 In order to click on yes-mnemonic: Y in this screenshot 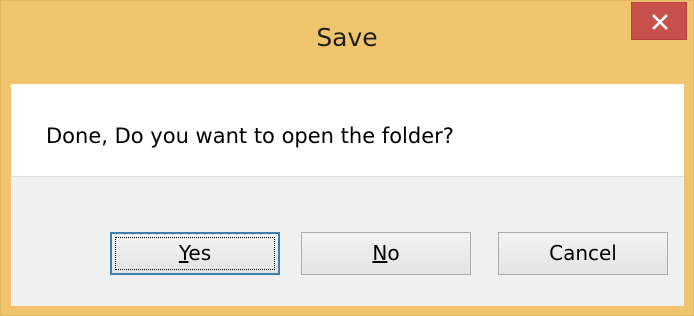, I will do `click(183, 253)`.